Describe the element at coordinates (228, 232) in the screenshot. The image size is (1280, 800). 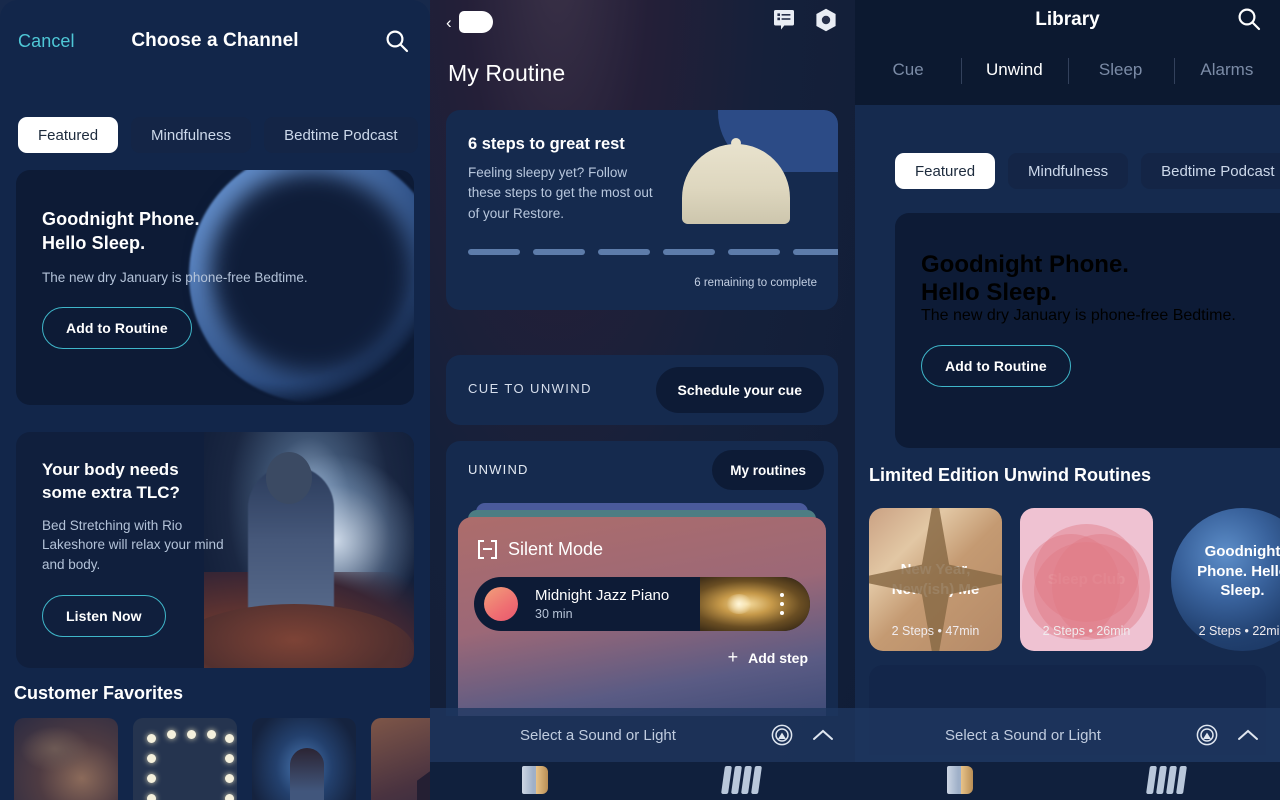
I see `hero-title: Goodnight Phone. Hello Sleep.` at that location.